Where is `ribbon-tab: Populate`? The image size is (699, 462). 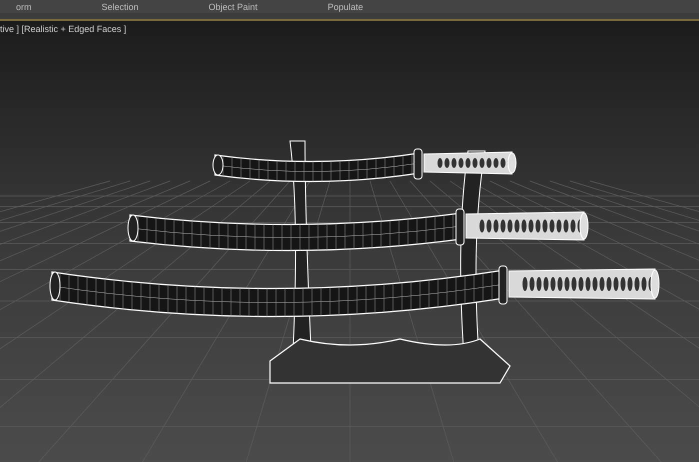
ribbon-tab: Populate is located at coordinates (346, 7).